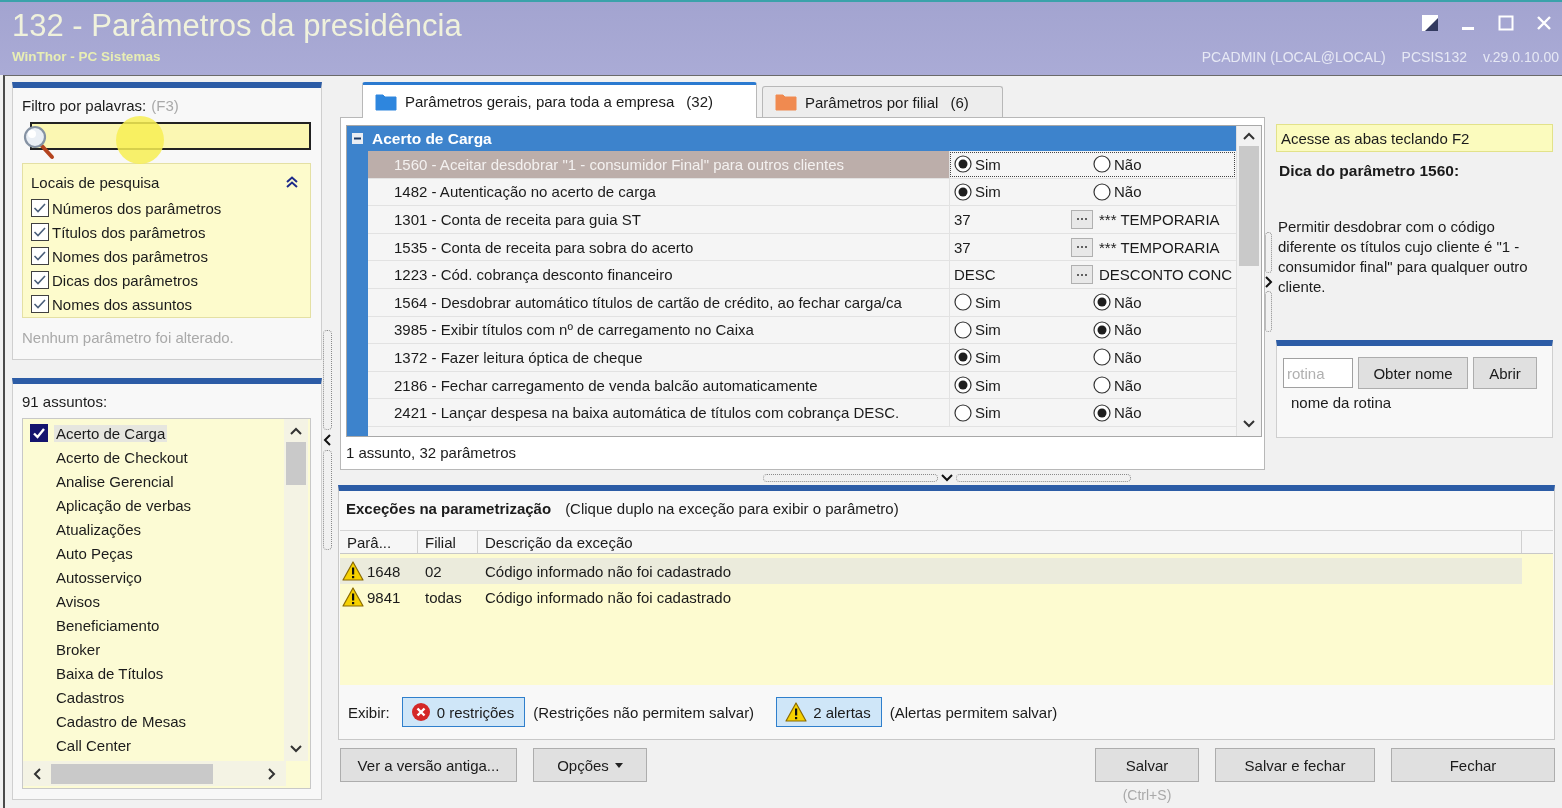 This screenshot has width=1562, height=808. Describe the element at coordinates (658, 412) in the screenshot. I see `parameter-name: 2421 - Lançar despesa na baixa automática de títulos com cobrança DESC.` at that location.